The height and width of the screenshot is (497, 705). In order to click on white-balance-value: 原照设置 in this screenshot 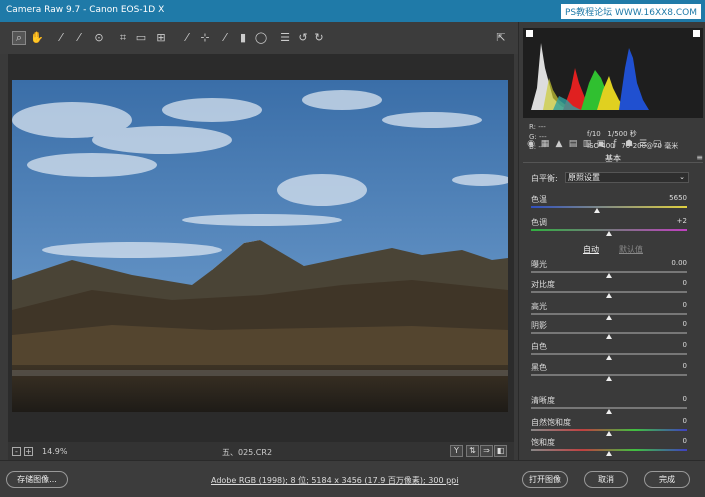, I will do `click(584, 177)`.